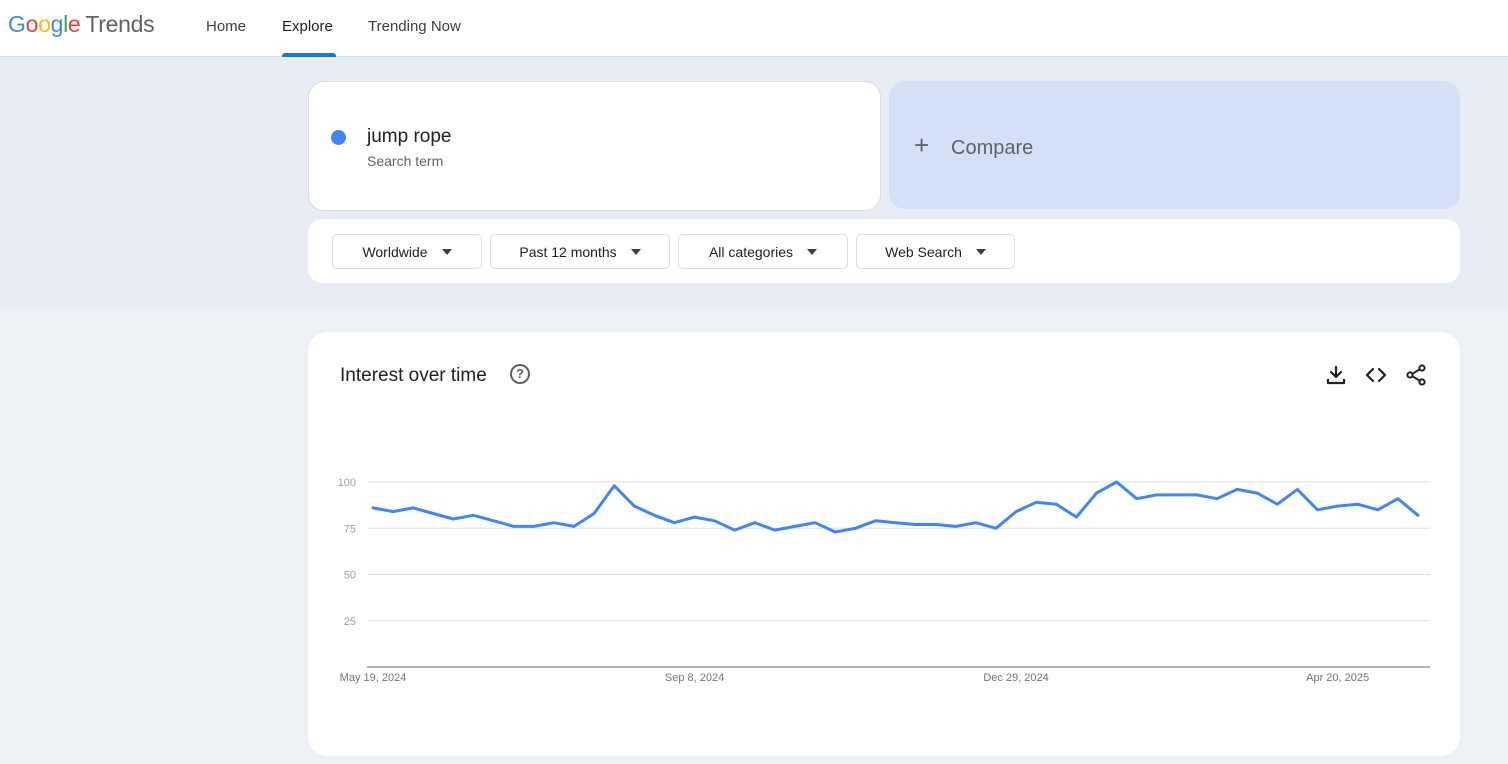  I want to click on x-tick-label: Apr 20, 2025, so click(1337, 678).